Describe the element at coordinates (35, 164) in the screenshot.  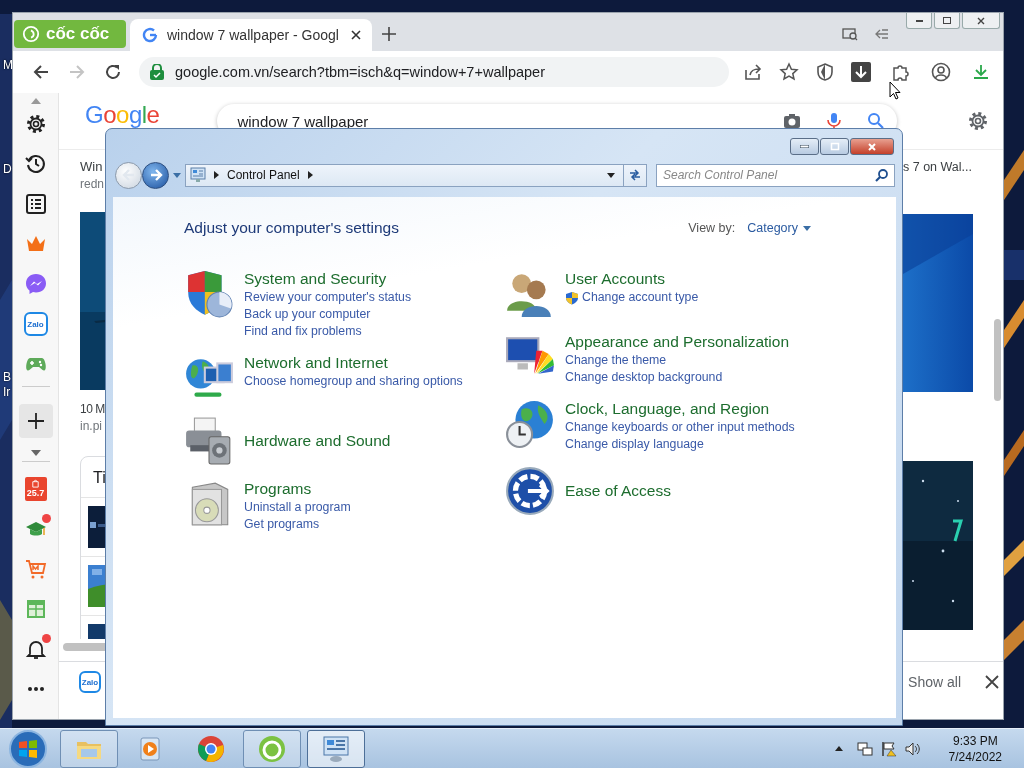
I see `history-icon` at that location.